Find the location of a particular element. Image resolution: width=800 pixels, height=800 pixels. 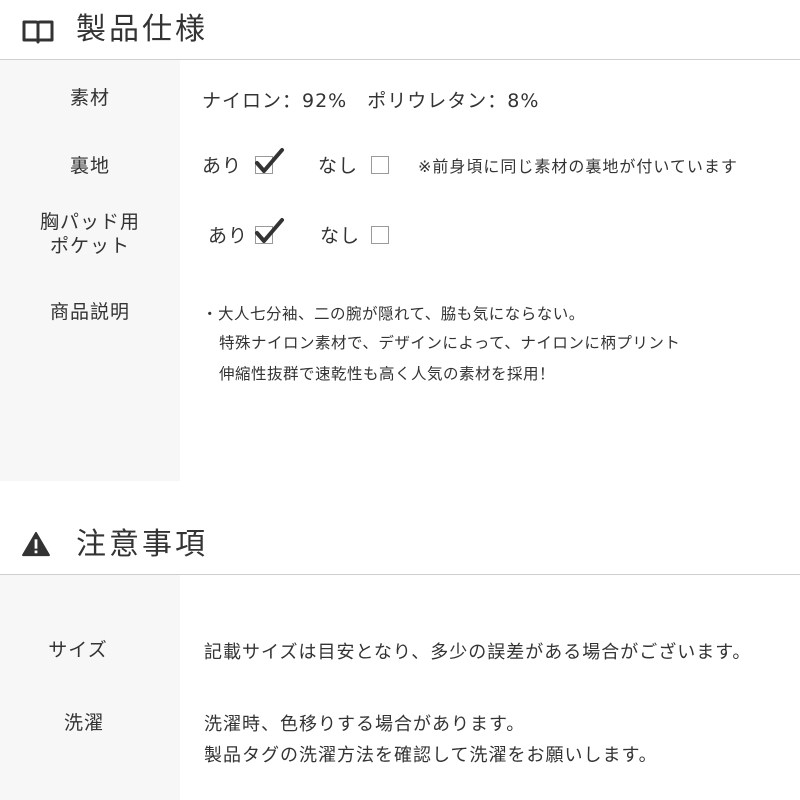

pad-pocket-label-line2: ポケット is located at coordinates (89, 246).